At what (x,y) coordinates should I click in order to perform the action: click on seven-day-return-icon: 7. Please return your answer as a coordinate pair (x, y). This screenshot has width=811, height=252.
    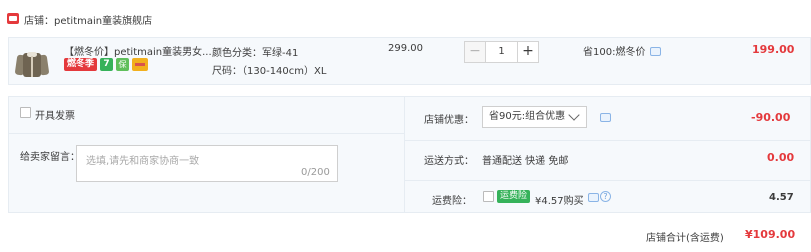
    Looking at the image, I should click on (107, 64).